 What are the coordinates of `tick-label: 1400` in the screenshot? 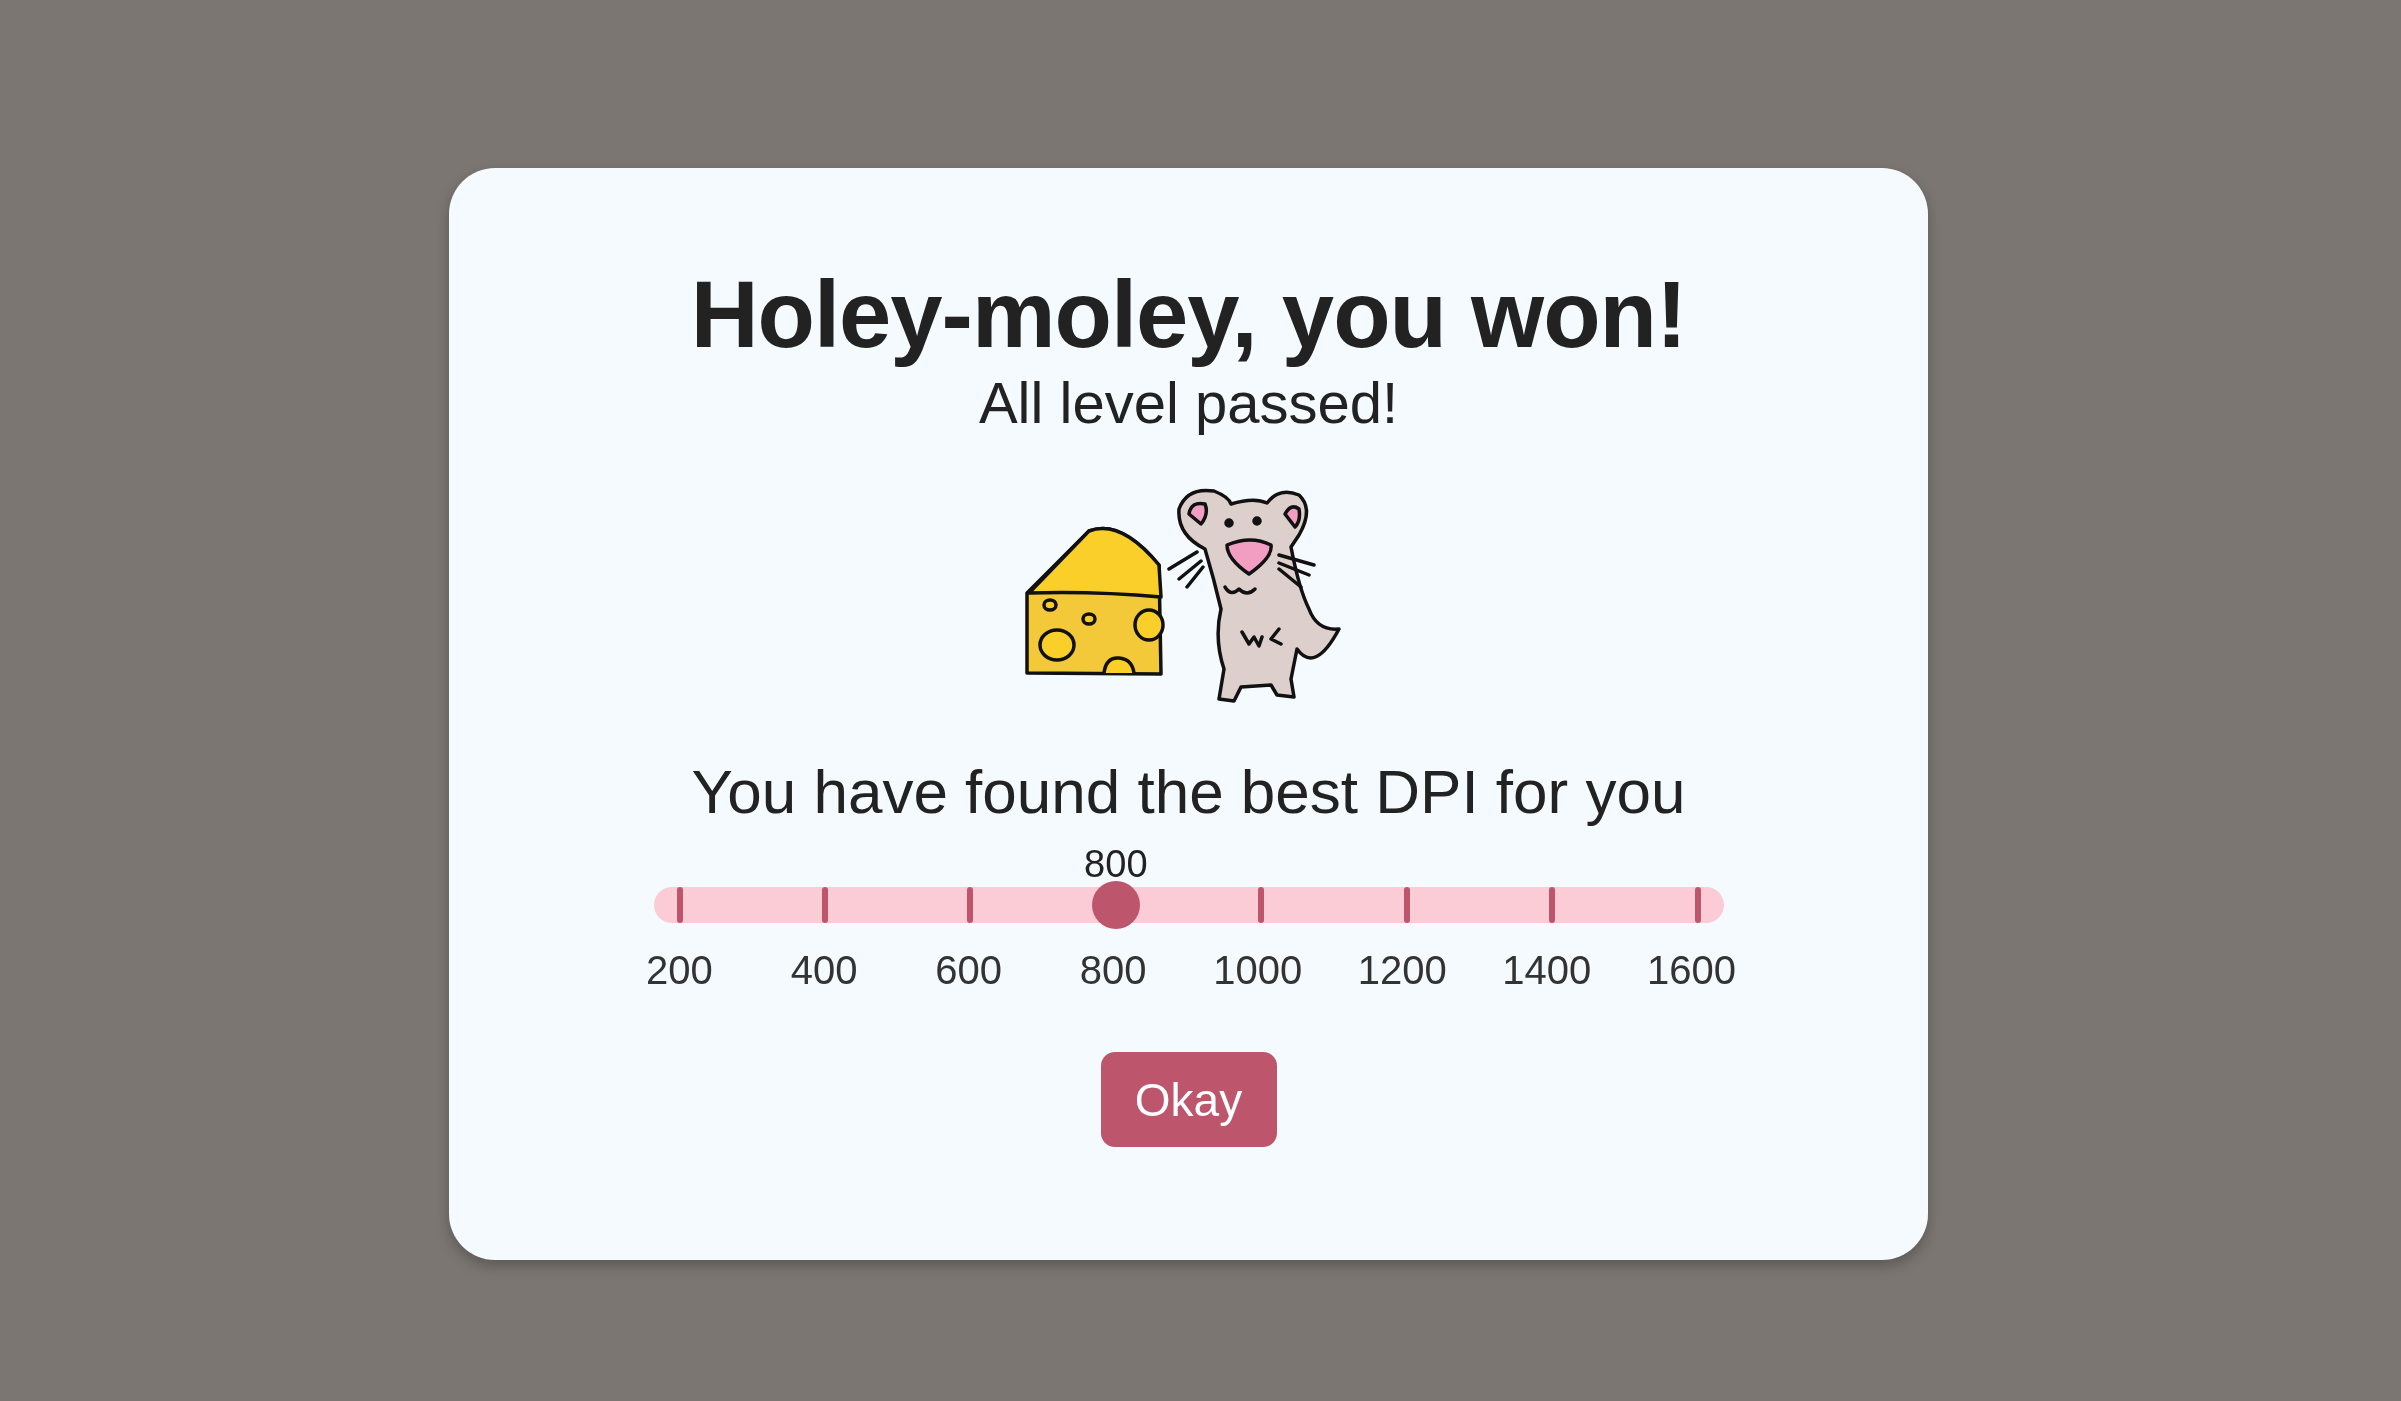 It's located at (1547, 970).